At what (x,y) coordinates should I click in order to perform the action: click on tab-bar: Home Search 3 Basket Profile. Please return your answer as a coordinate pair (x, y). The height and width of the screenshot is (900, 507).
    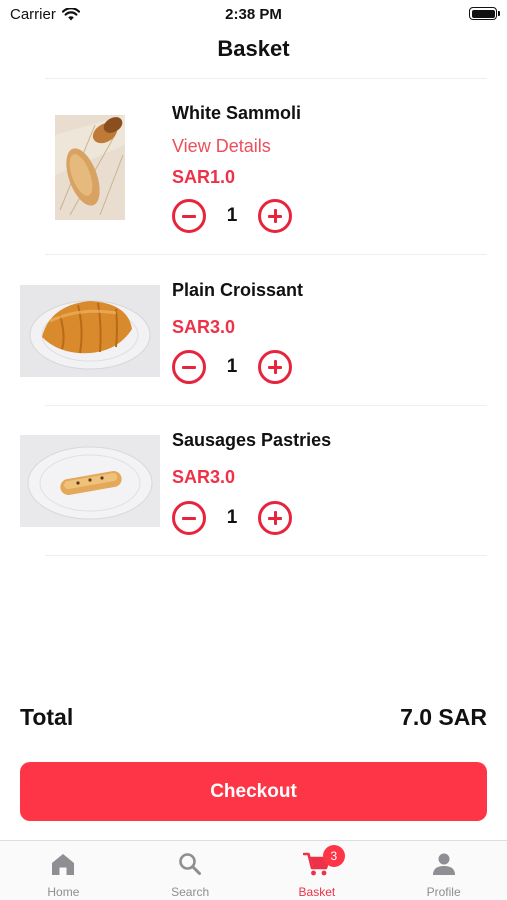
    Looking at the image, I should click on (253, 870).